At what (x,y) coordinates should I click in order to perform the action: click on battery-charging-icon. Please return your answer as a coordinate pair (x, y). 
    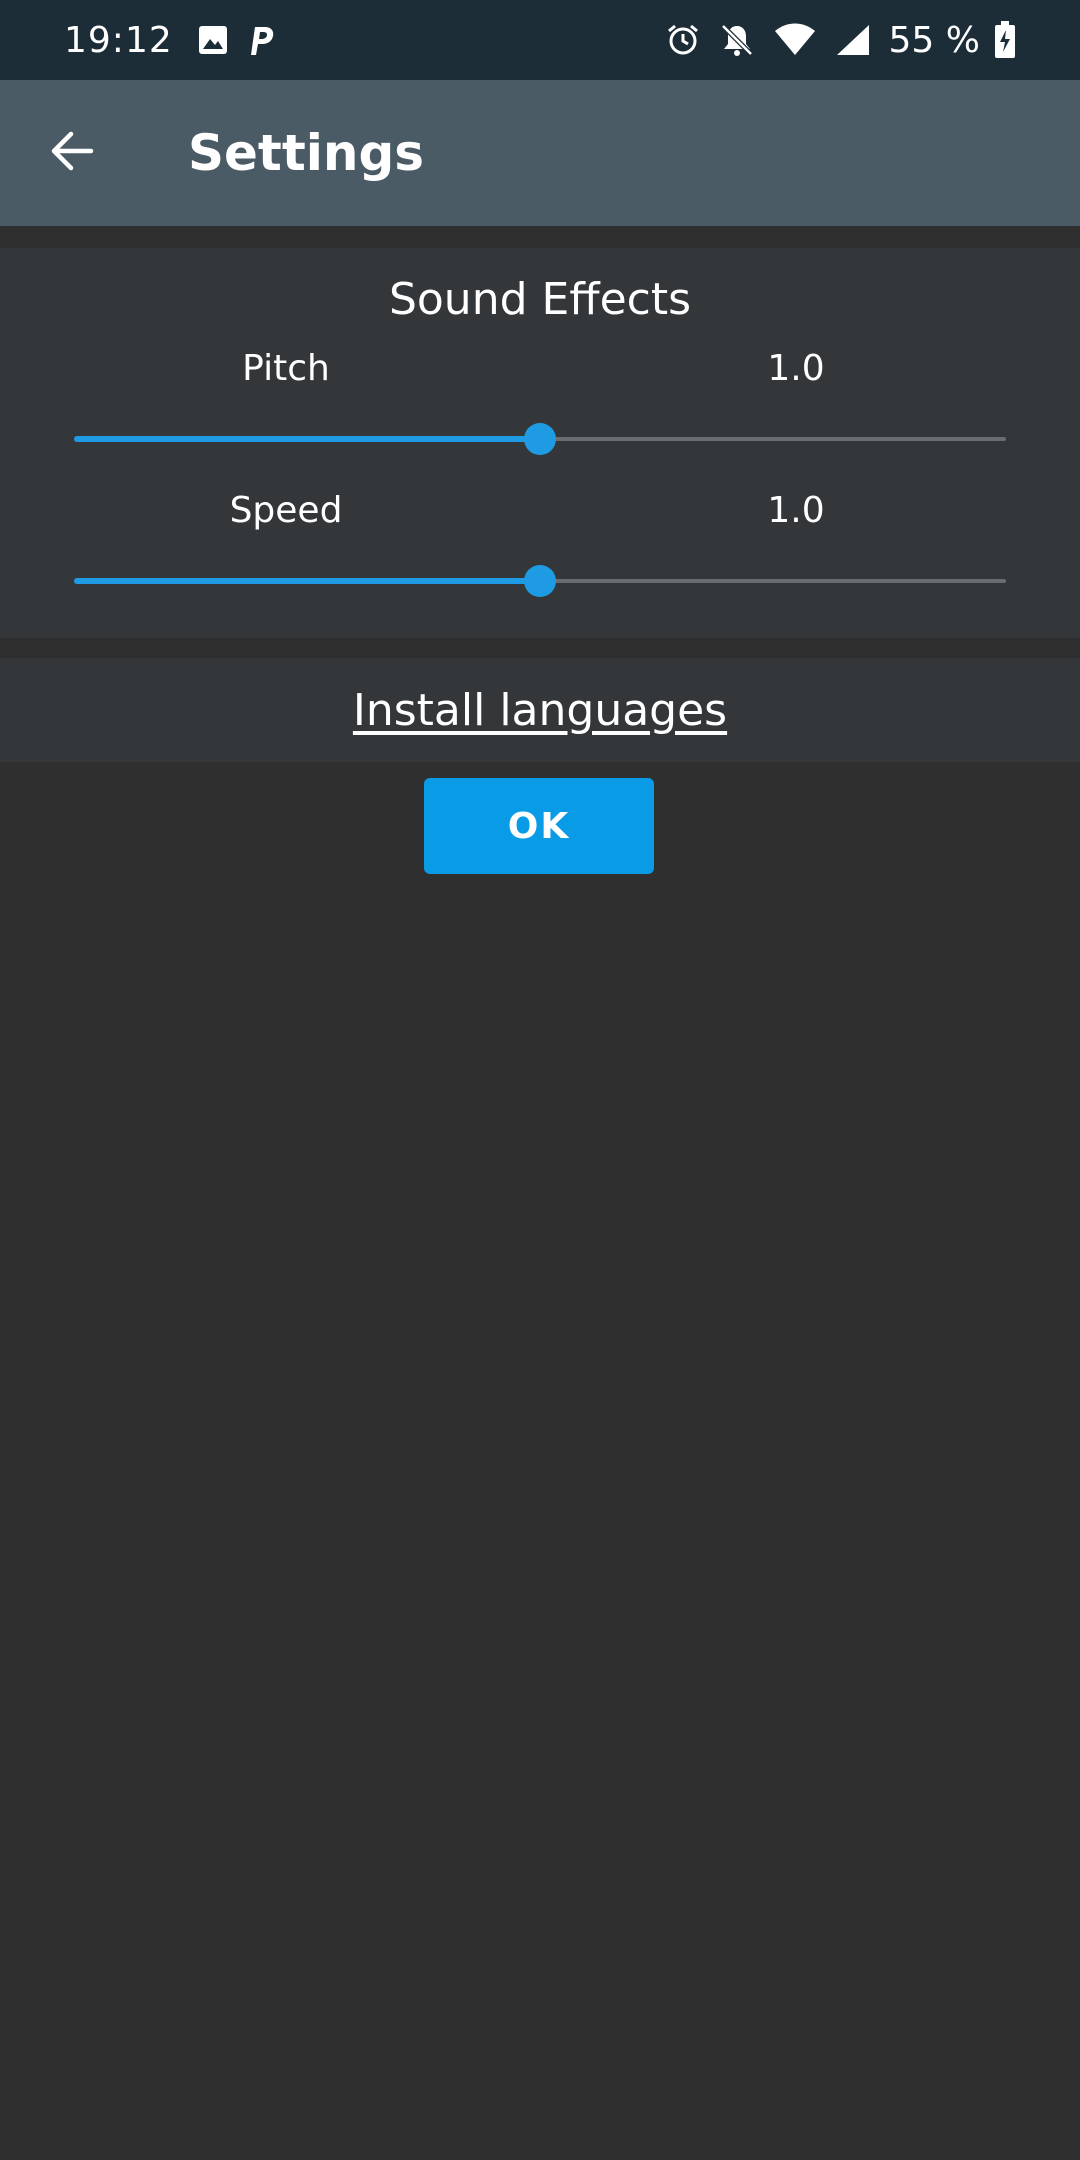
    Looking at the image, I should click on (1005, 40).